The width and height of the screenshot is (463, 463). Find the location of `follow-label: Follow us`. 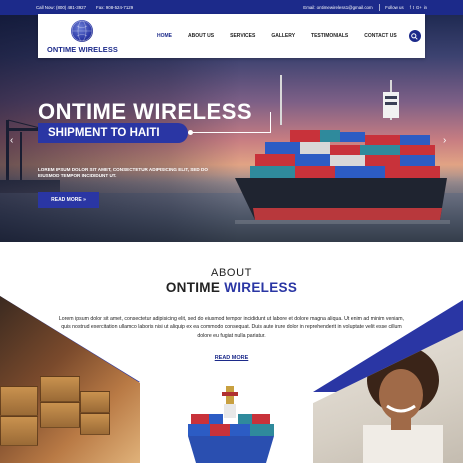

follow-label: Follow us is located at coordinates (394, 7).